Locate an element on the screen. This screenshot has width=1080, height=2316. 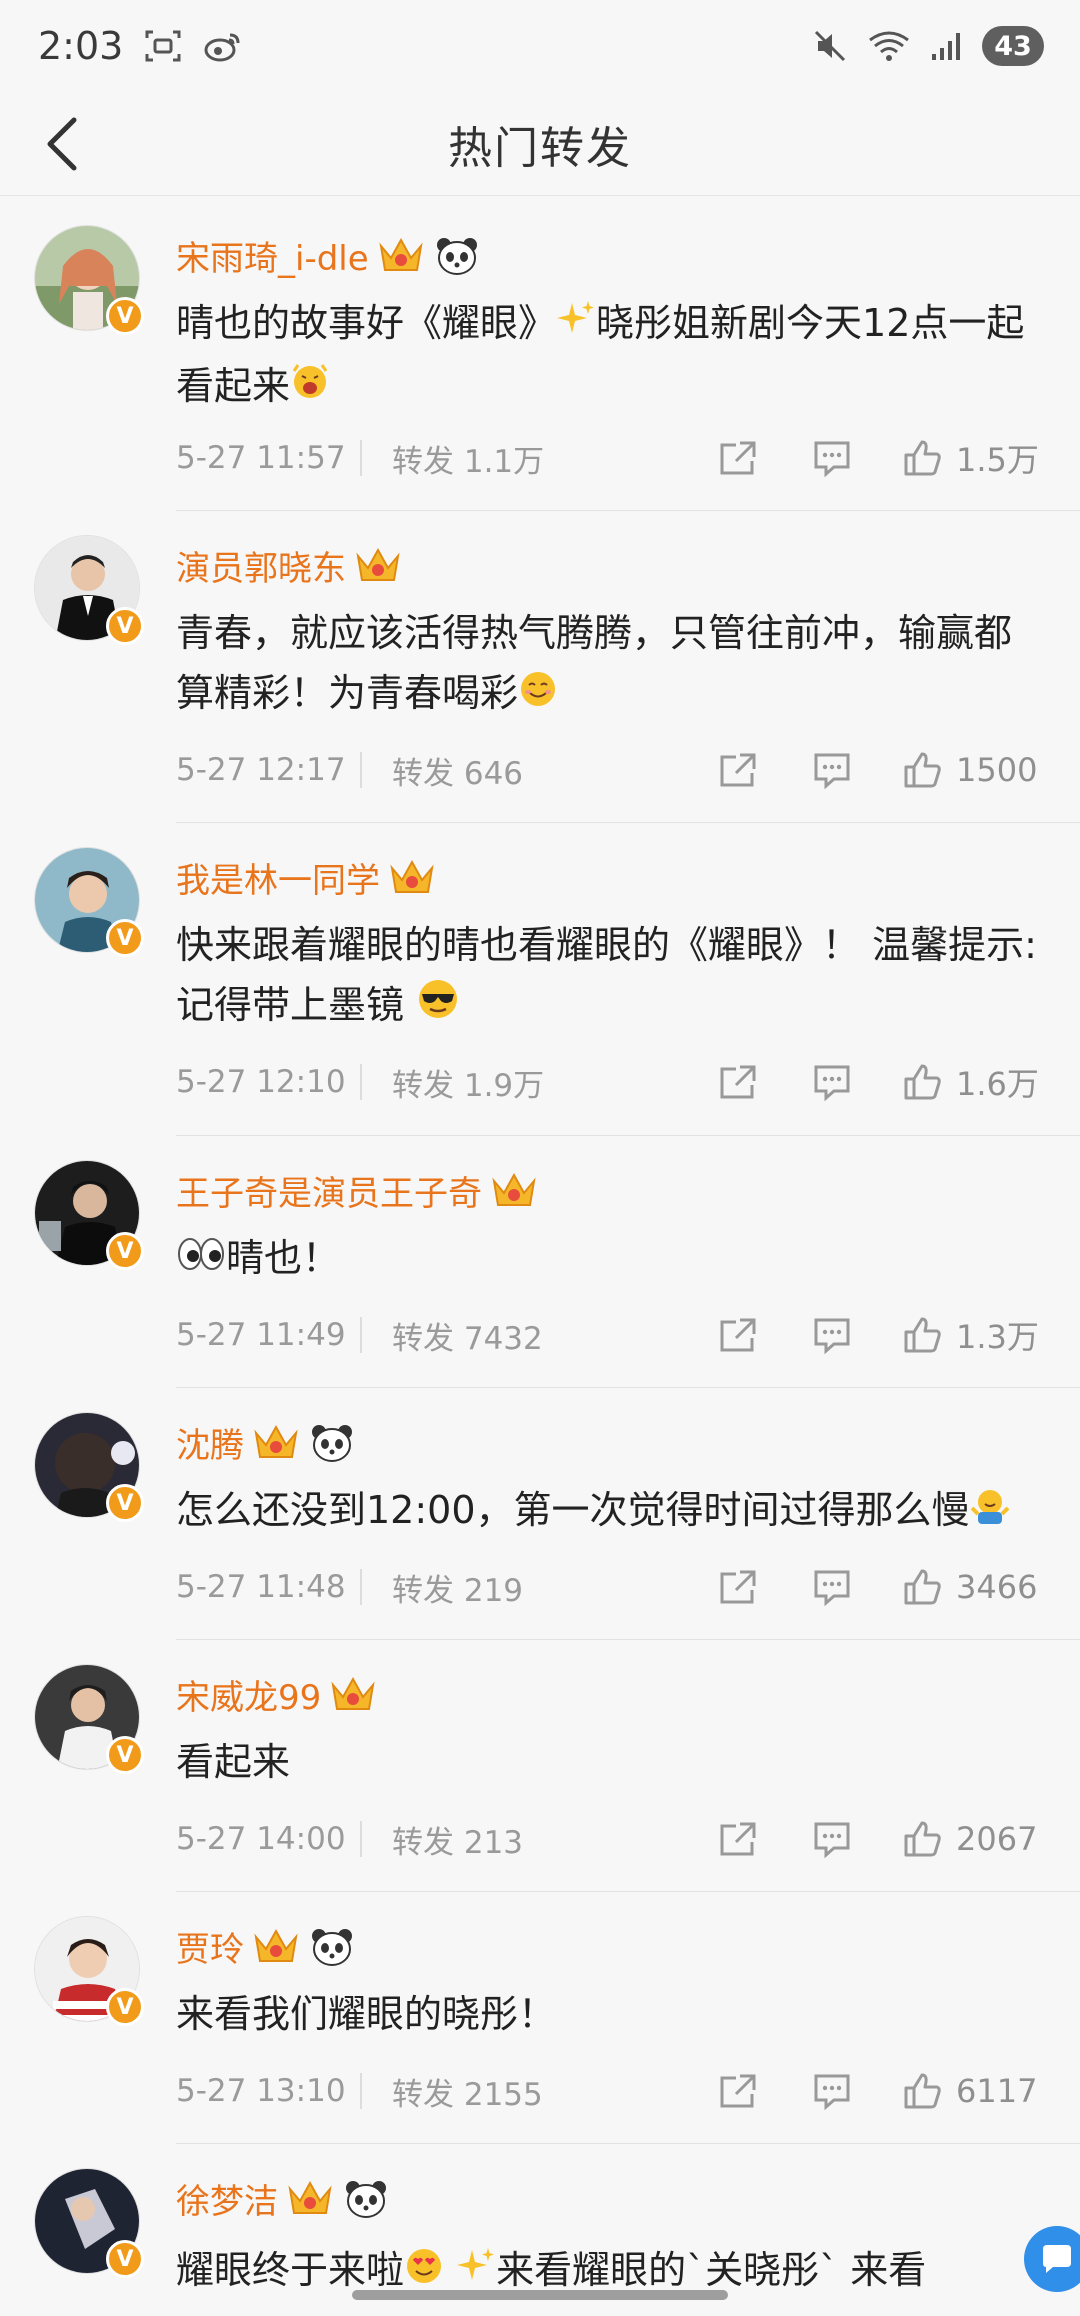
weibo-icon is located at coordinates (223, 46).